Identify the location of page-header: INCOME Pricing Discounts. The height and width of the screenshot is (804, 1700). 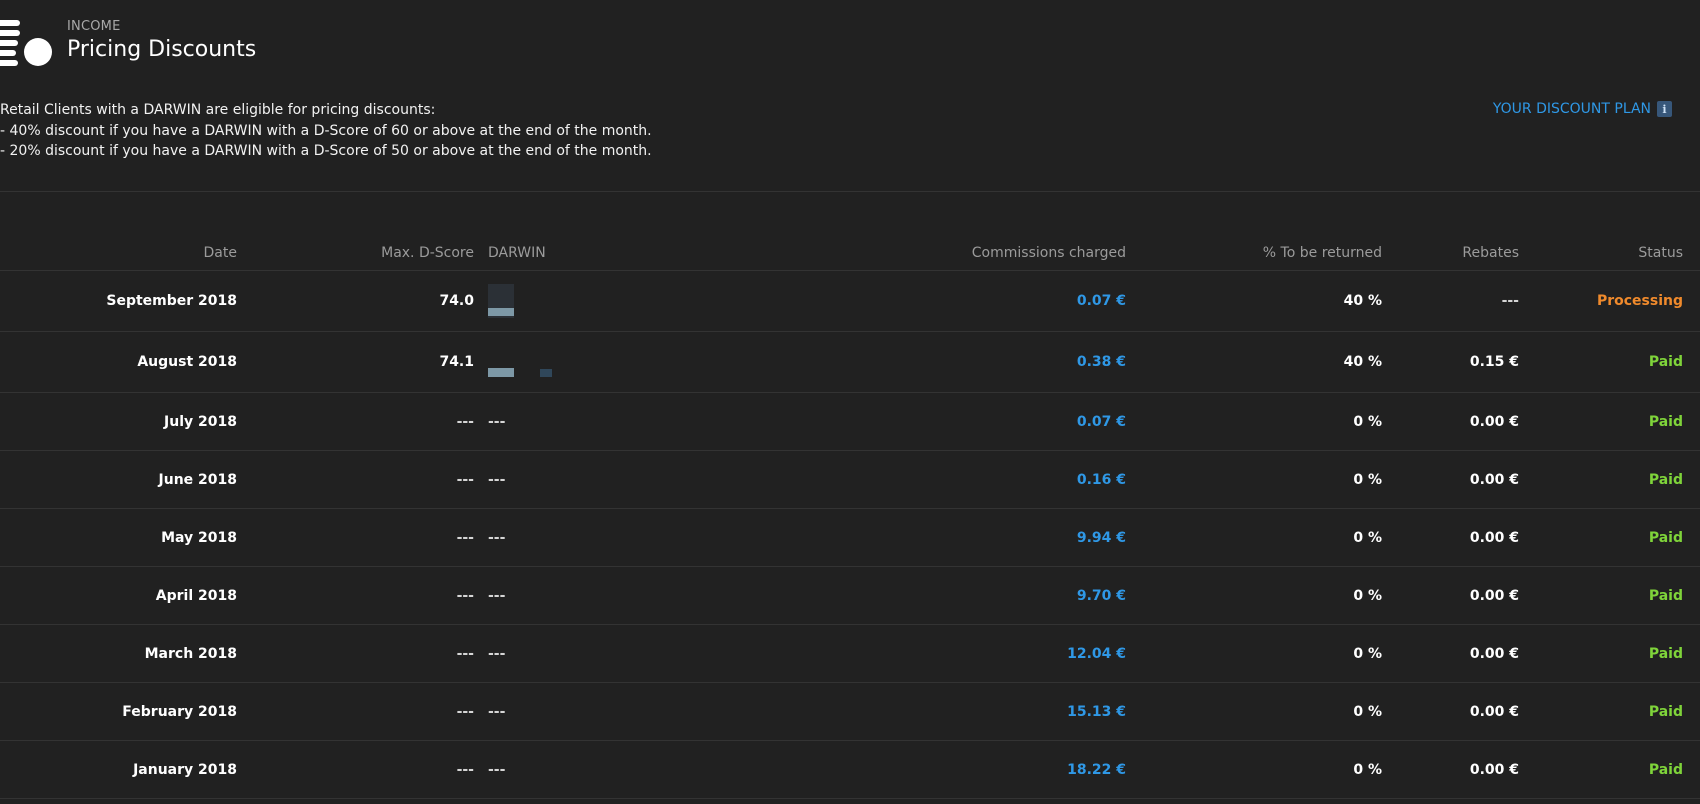
(200, 44).